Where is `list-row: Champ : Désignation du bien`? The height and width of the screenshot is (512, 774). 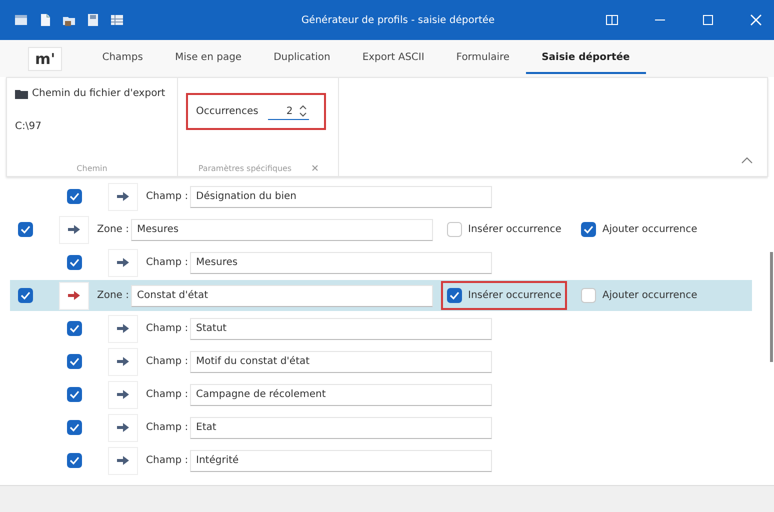
list-row: Champ : Désignation du bien is located at coordinates (381, 196).